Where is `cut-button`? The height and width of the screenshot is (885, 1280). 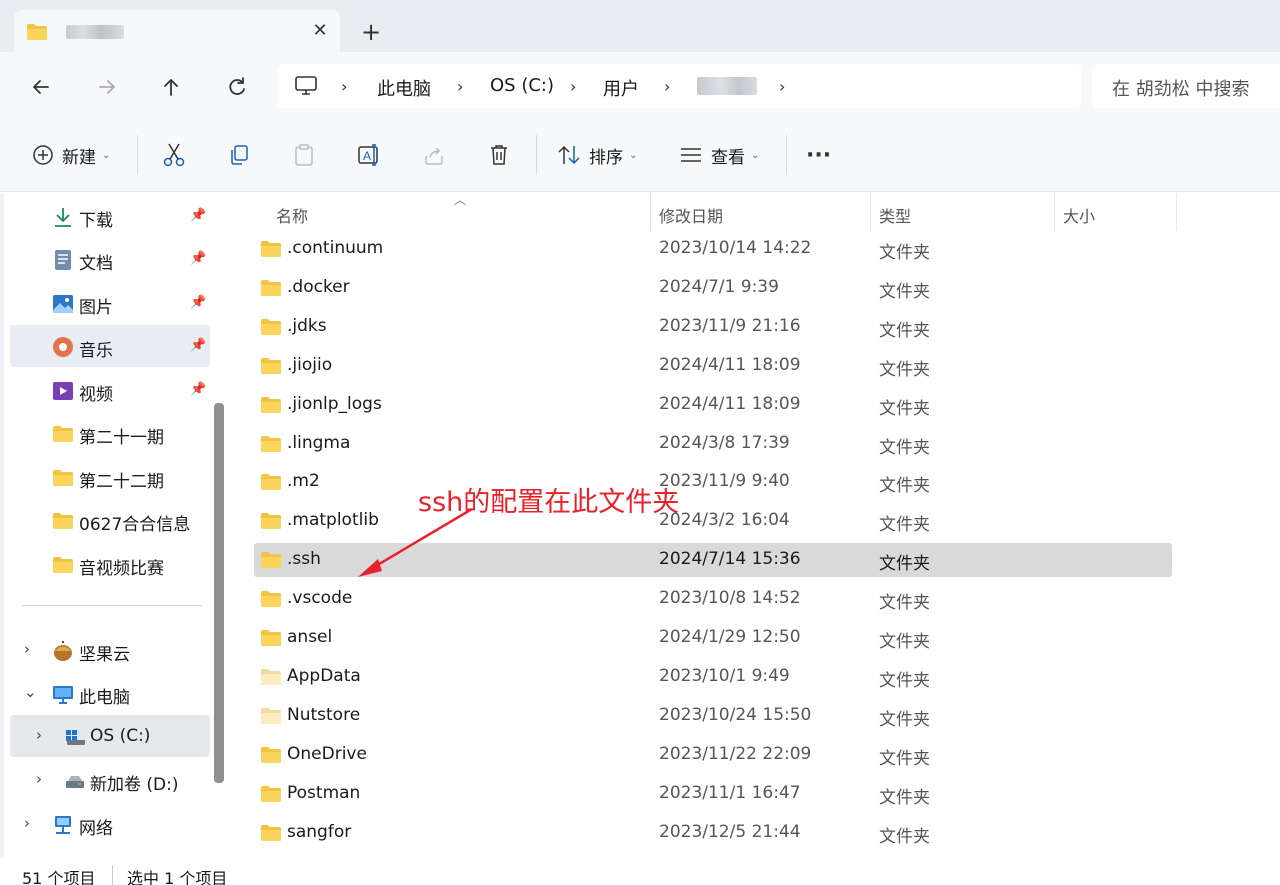
cut-button is located at coordinates (174, 155).